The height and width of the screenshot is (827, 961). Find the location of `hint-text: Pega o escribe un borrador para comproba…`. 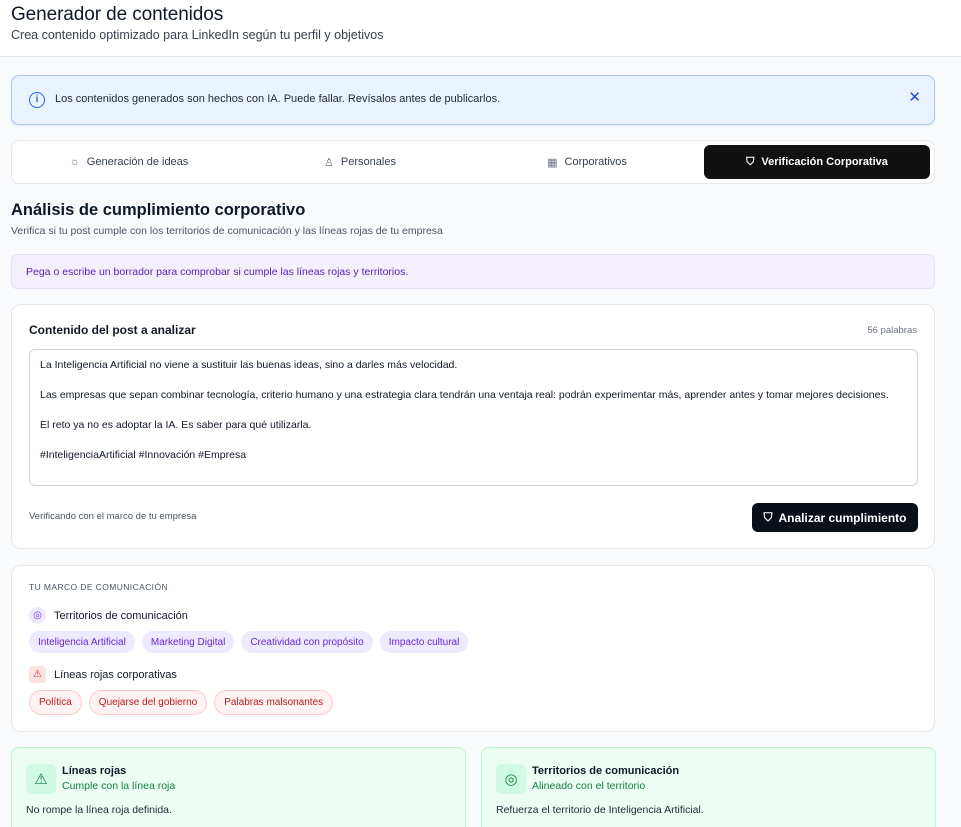

hint-text: Pega o escribe un borrador para comproba… is located at coordinates (217, 272).